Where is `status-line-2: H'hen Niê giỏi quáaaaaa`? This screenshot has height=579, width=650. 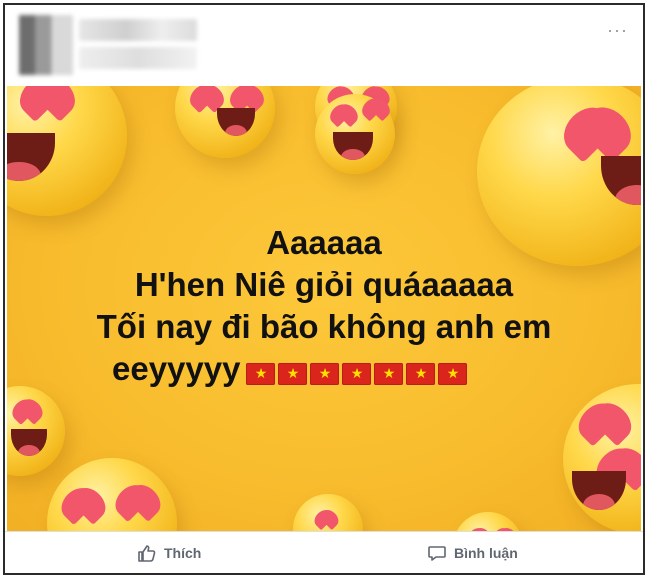 status-line-2: H'hen Niê giỏi quáaaaaa is located at coordinates (324, 284).